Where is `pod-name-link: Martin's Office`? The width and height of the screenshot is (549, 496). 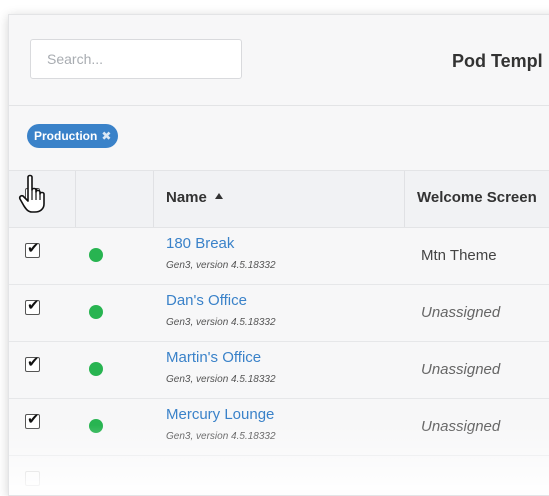
pod-name-link: Martin's Office is located at coordinates (213, 357).